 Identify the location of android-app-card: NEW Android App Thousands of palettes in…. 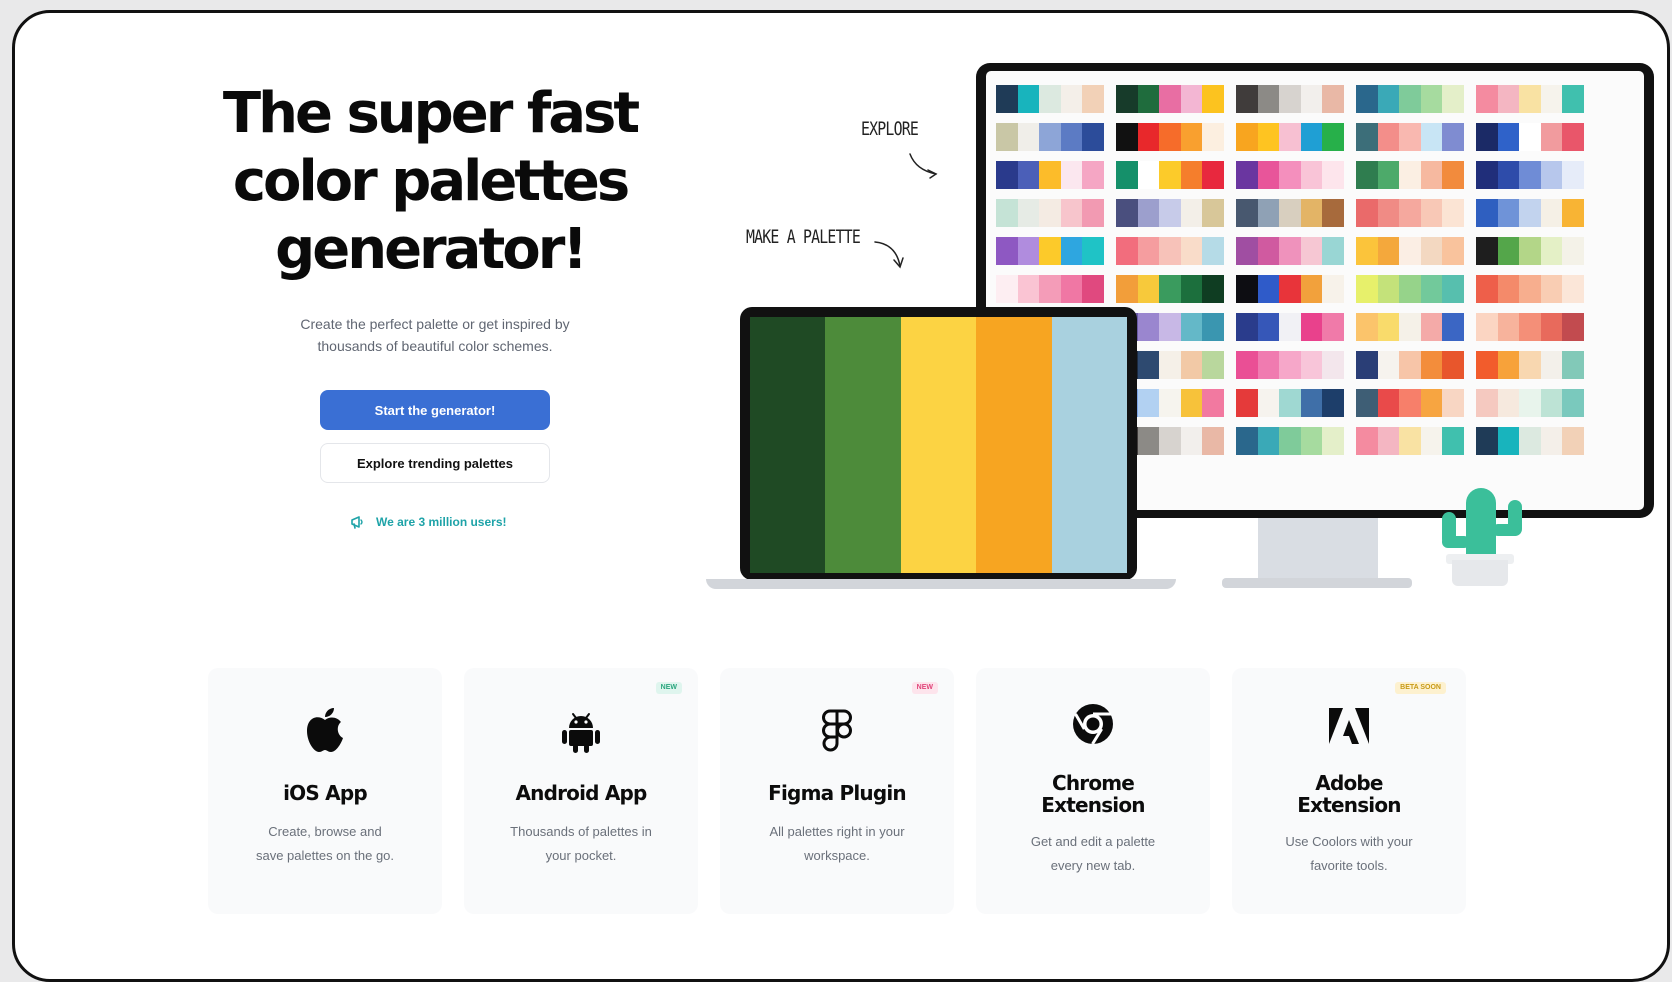
(581, 791).